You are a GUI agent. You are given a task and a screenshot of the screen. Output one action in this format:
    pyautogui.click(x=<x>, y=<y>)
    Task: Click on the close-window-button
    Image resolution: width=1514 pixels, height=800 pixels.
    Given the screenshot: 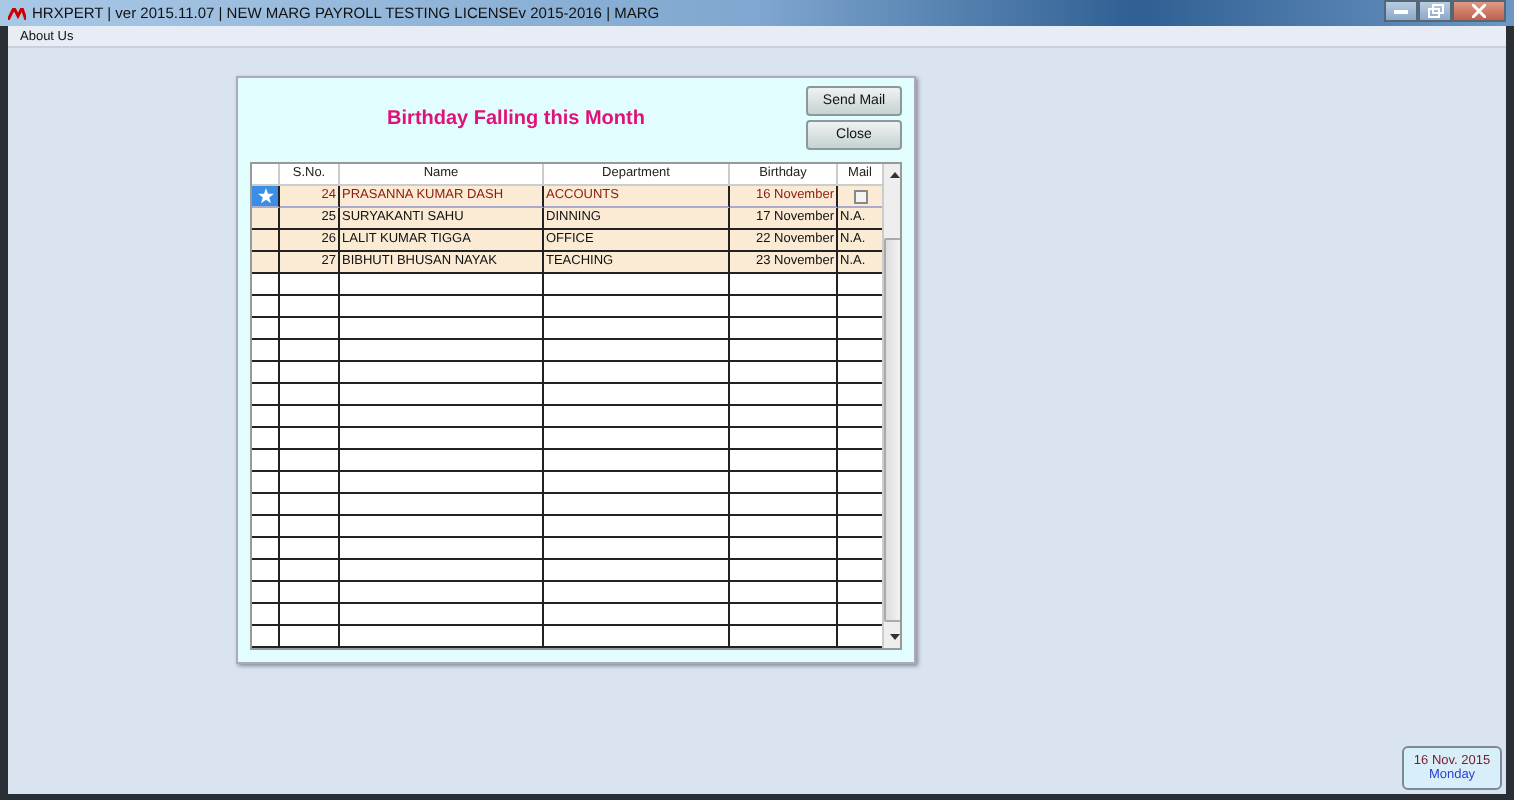 What is the action you would take?
    pyautogui.click(x=1479, y=11)
    